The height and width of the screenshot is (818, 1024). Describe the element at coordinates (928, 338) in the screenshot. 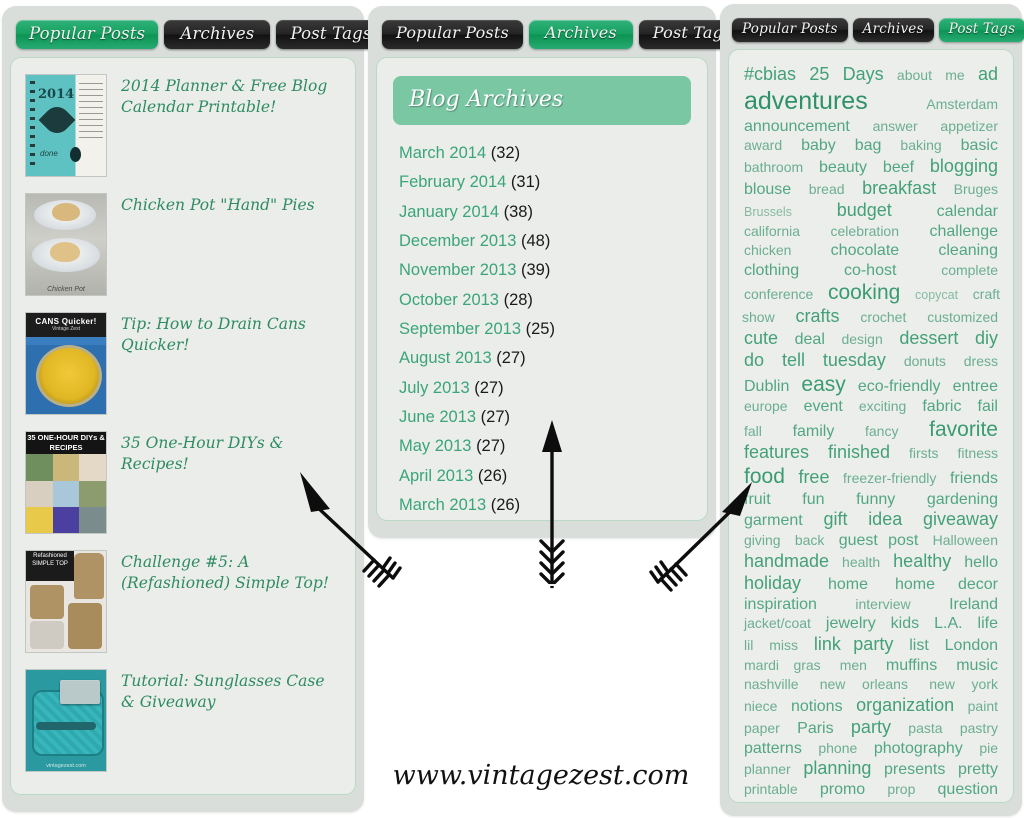

I see `tag-link: dessert` at that location.